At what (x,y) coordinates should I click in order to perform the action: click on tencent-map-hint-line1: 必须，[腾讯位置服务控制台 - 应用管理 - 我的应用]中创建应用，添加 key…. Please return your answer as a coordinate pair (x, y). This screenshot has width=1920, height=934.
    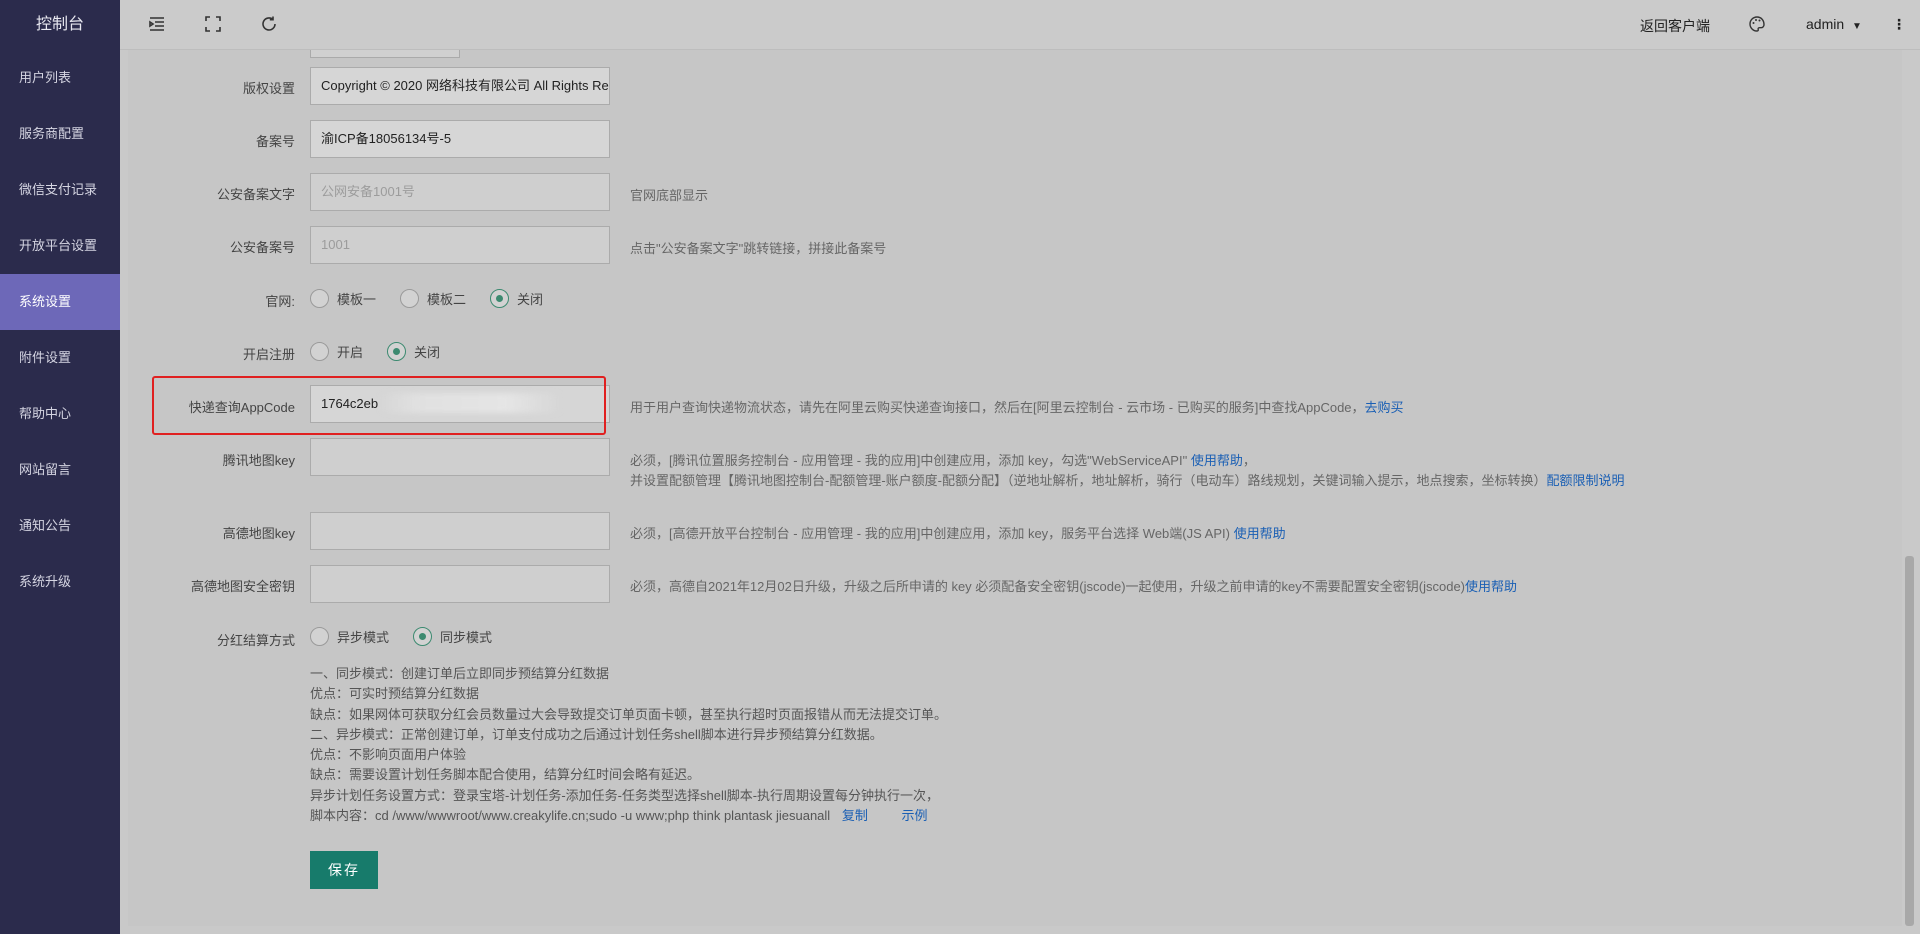
    Looking at the image, I should click on (943, 460).